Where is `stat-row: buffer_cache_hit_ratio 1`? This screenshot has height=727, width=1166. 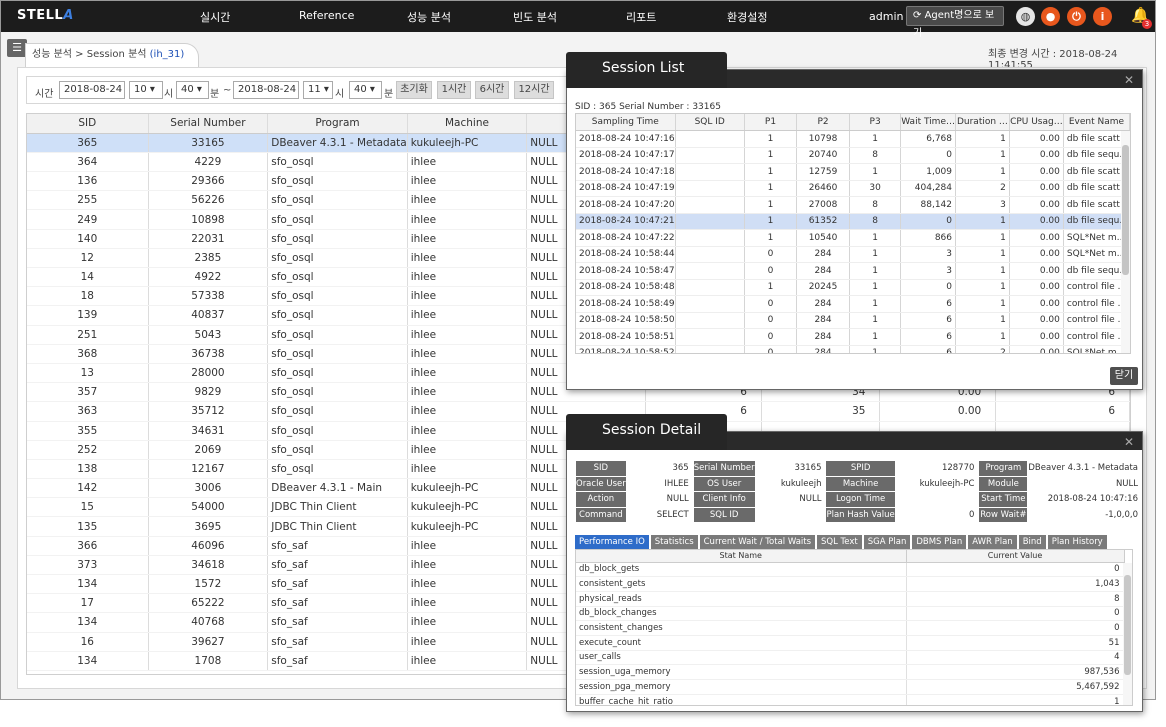 stat-row: buffer_cache_hit_ratio 1 is located at coordinates (850, 699).